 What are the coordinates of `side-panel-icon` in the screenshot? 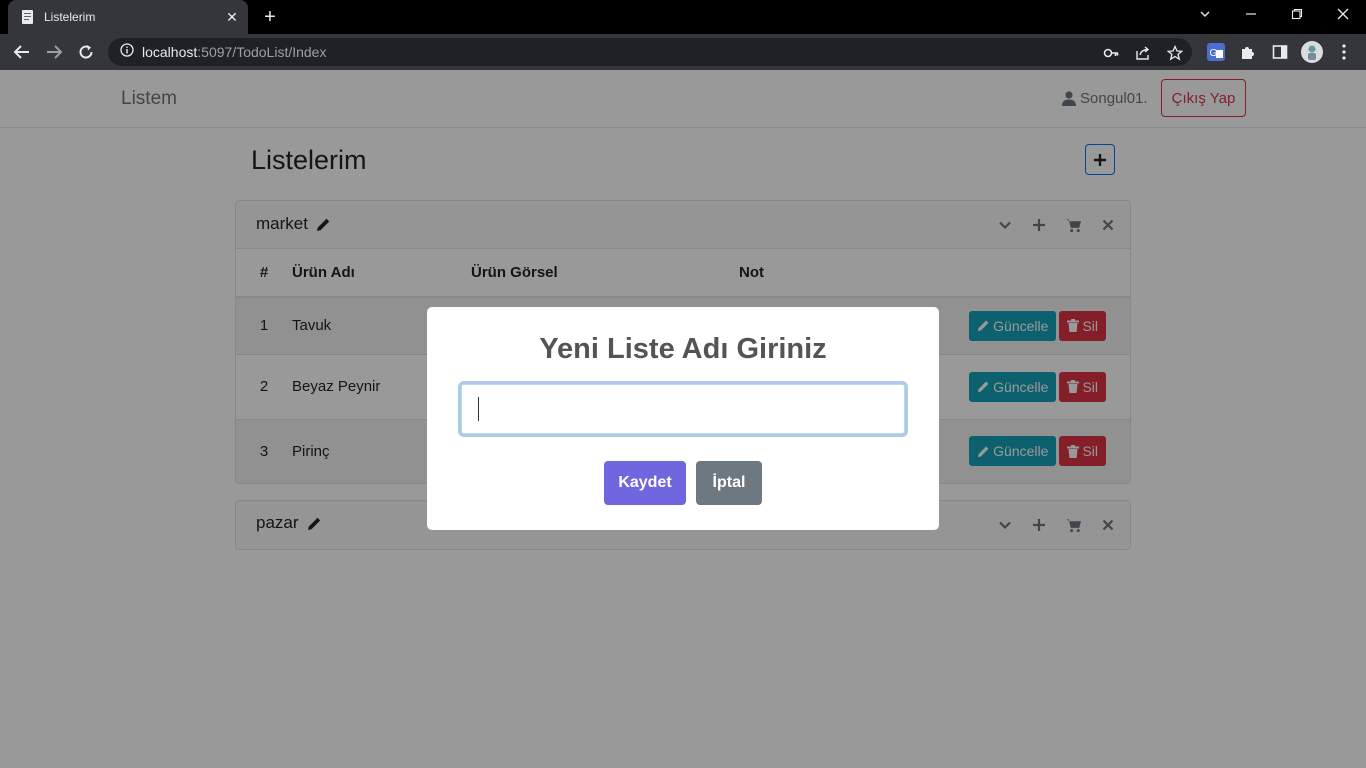 It's located at (1280, 52).